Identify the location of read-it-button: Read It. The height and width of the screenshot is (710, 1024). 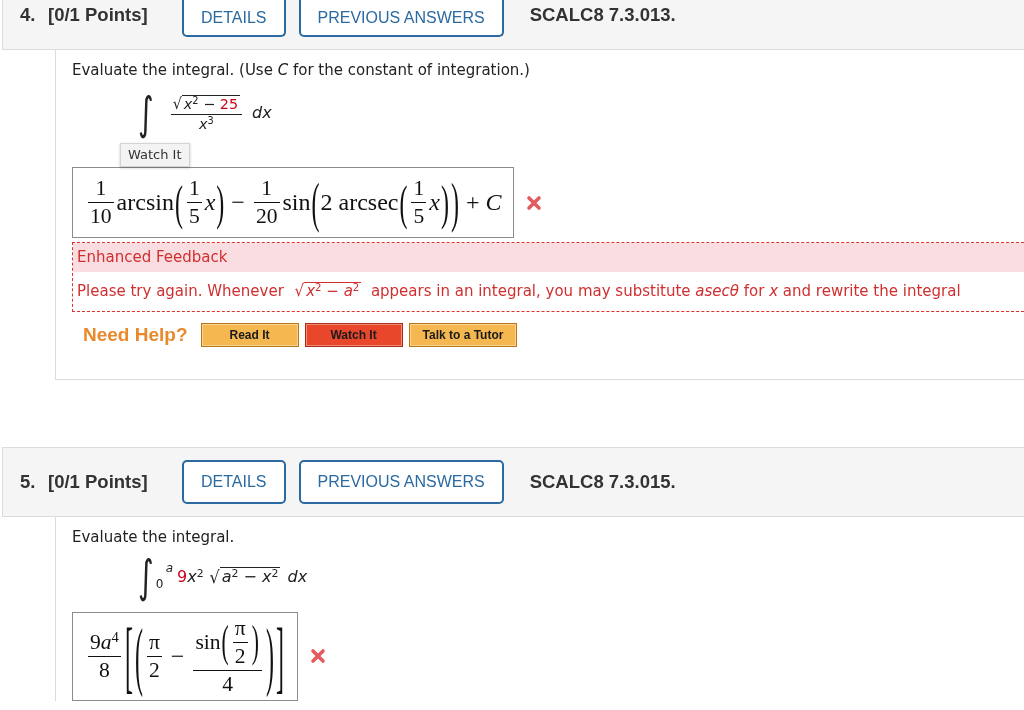
(249, 335).